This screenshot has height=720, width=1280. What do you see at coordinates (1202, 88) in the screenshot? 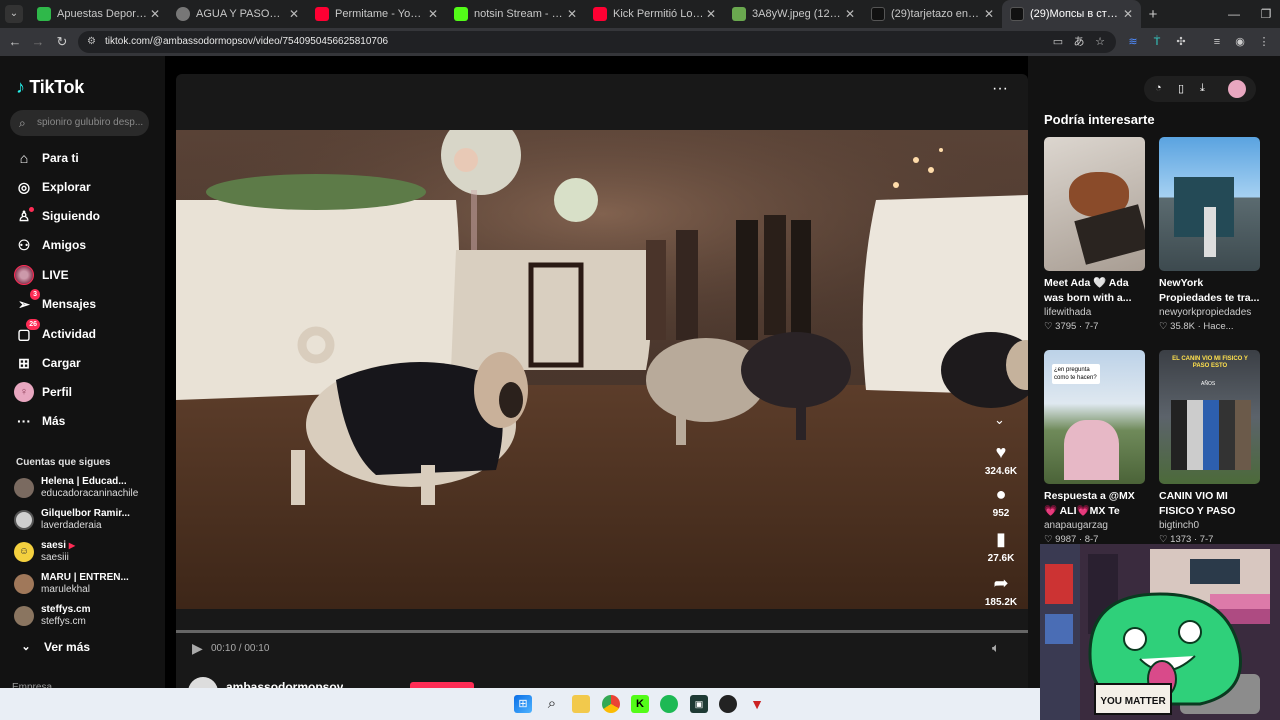
I see `download-icon: ⤓` at bounding box center [1202, 88].